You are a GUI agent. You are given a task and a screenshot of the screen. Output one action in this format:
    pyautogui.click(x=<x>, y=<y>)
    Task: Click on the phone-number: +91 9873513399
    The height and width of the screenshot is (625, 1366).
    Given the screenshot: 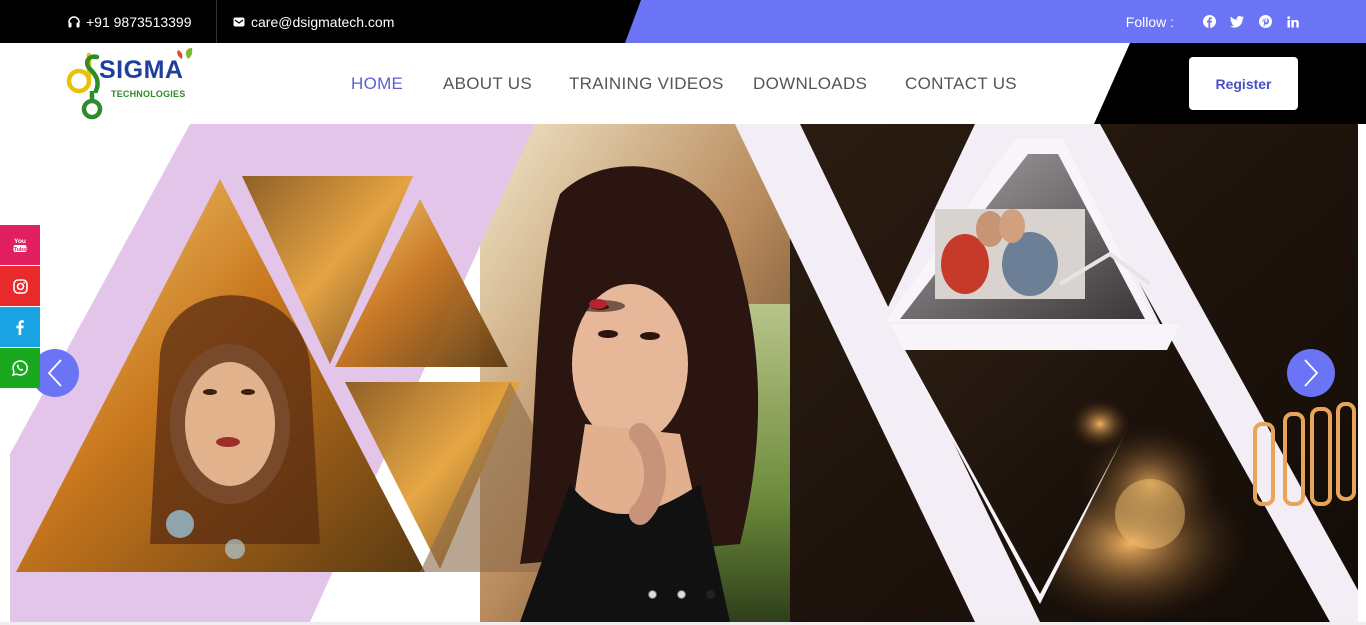 What is the action you would take?
    pyautogui.click(x=139, y=21)
    